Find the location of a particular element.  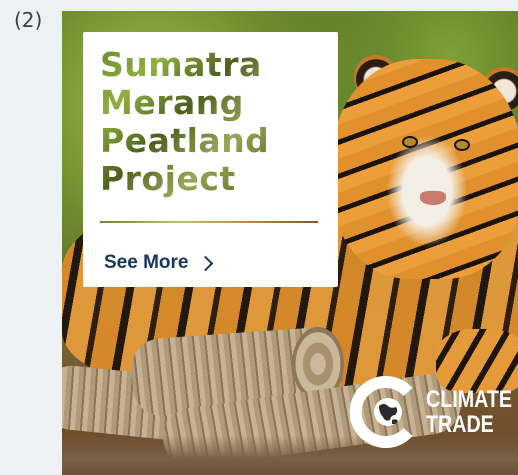

see-more-label: See More is located at coordinates (146, 262).